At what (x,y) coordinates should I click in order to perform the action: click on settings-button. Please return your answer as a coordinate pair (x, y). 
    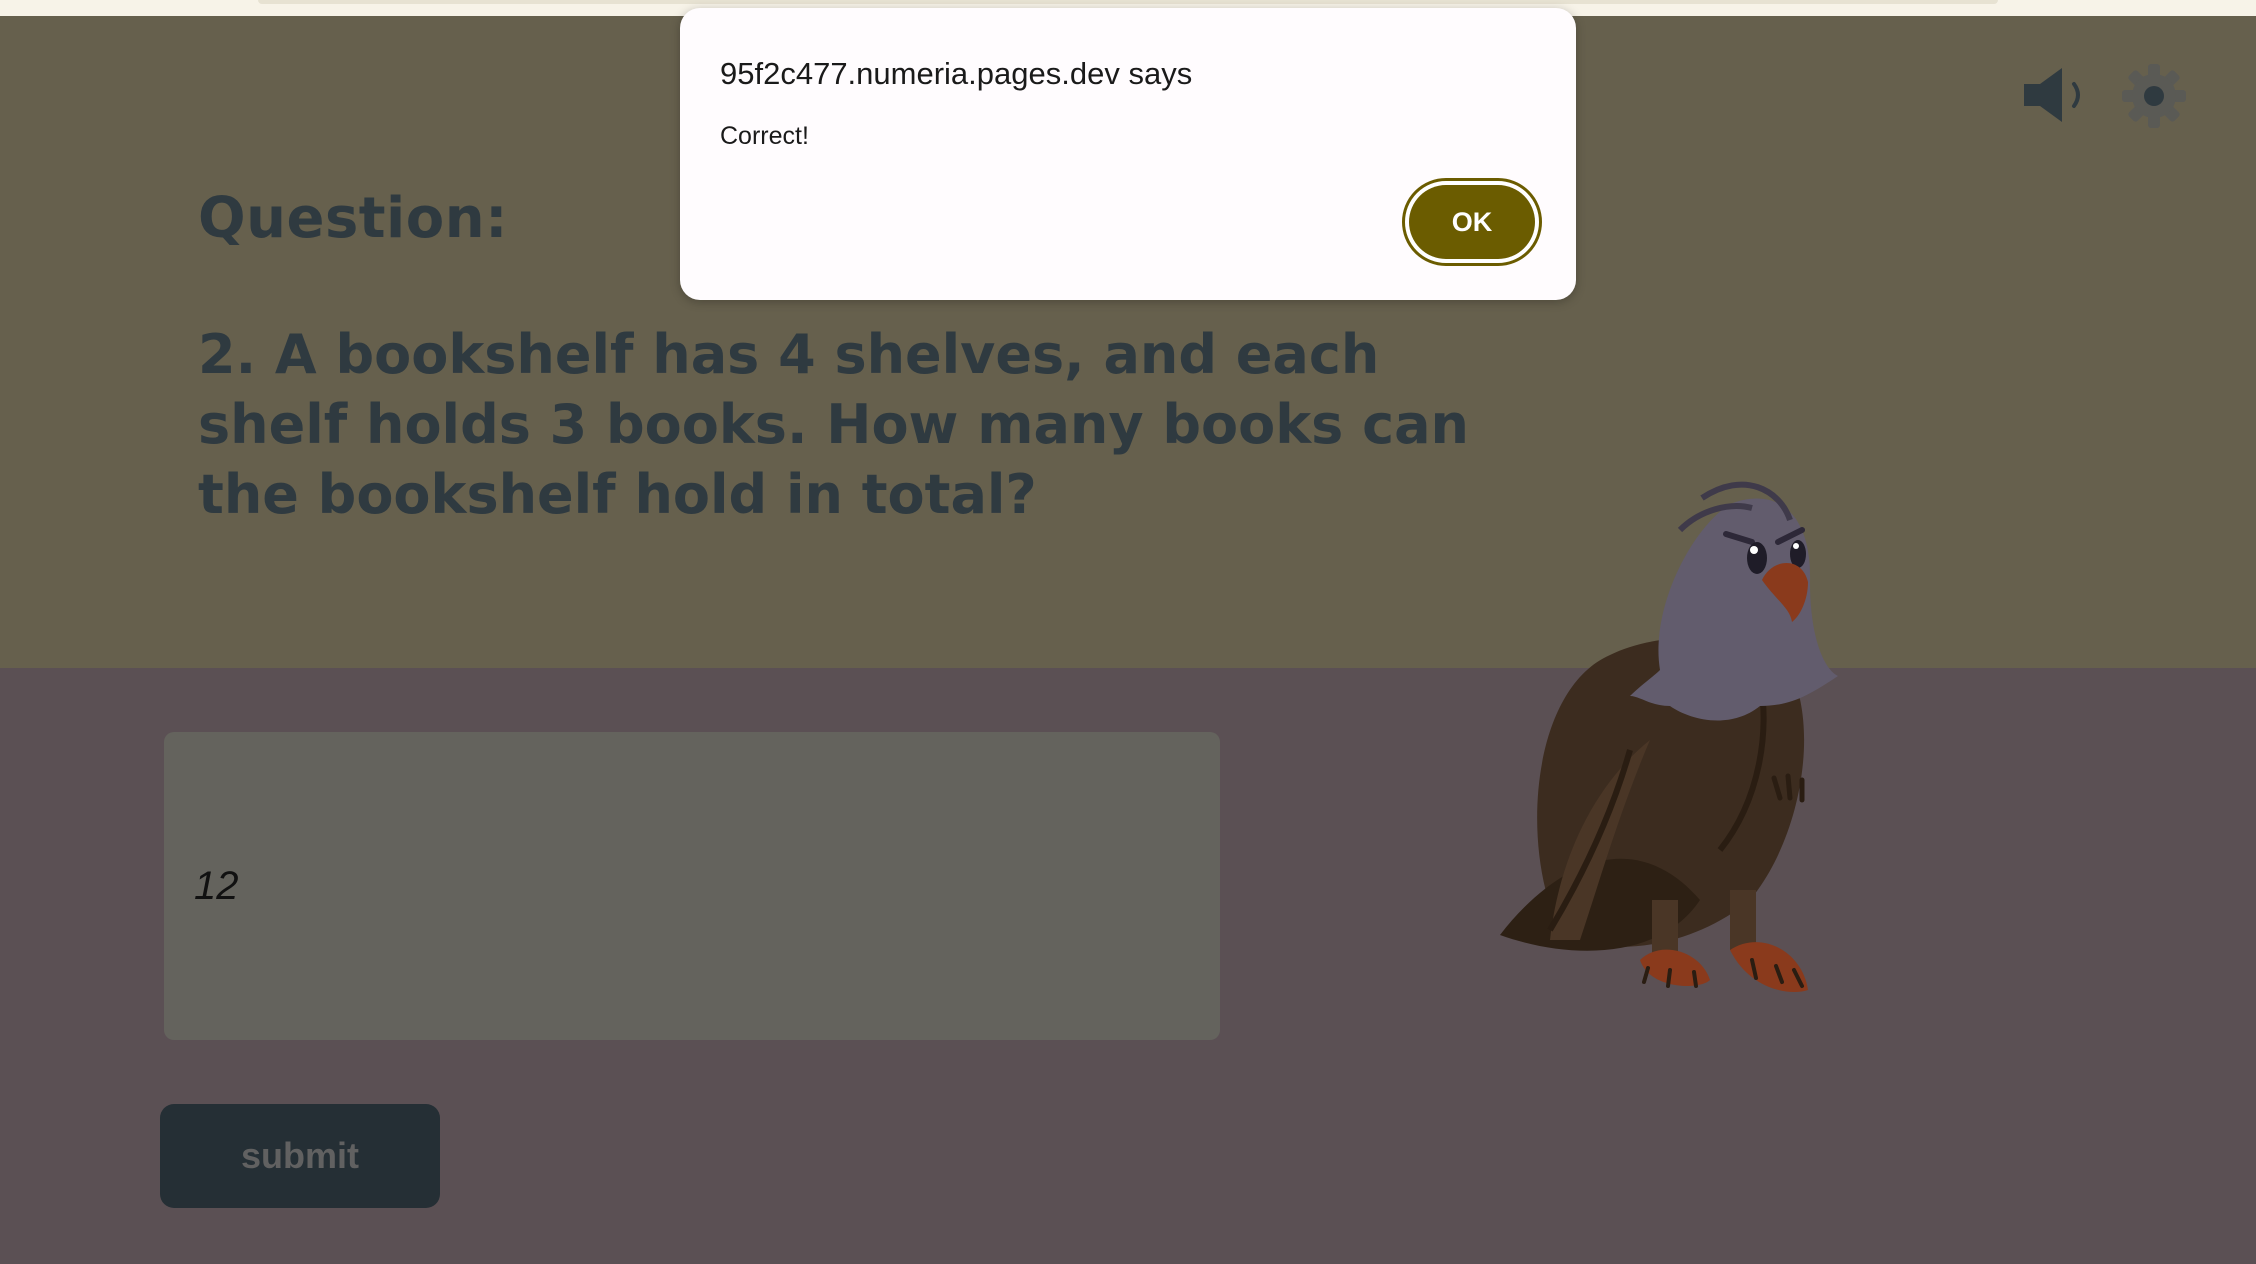
    Looking at the image, I should click on (2154, 96).